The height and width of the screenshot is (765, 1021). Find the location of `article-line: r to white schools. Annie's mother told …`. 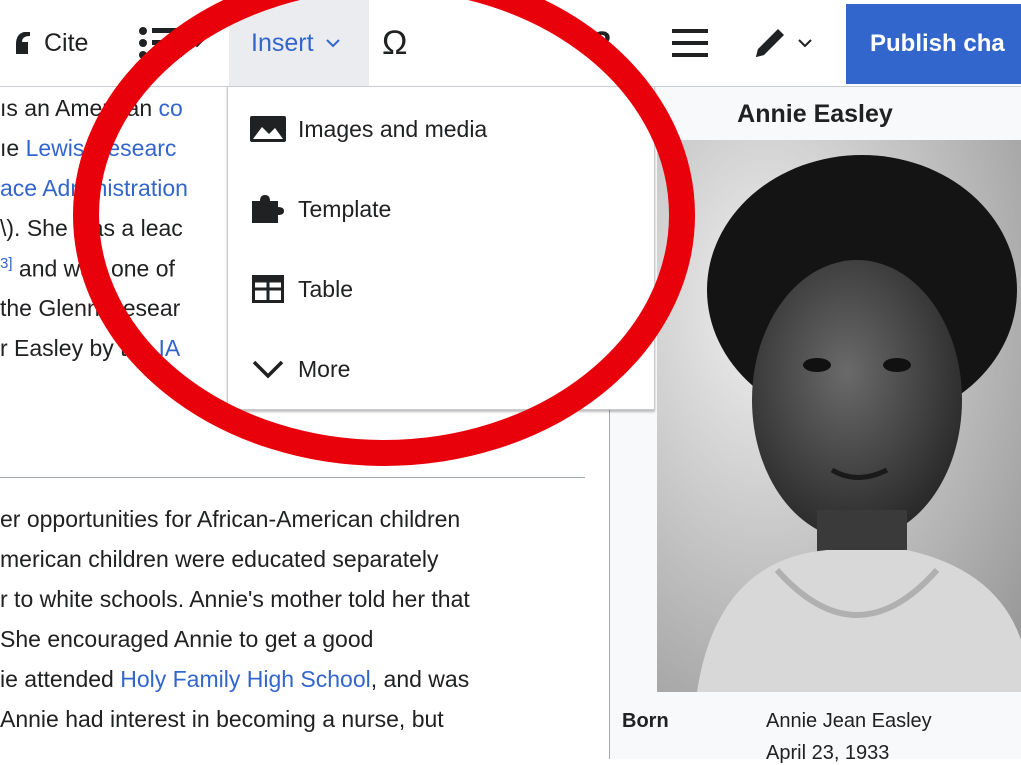

article-line: r to white schools. Annie's mother told … is located at coordinates (235, 599).